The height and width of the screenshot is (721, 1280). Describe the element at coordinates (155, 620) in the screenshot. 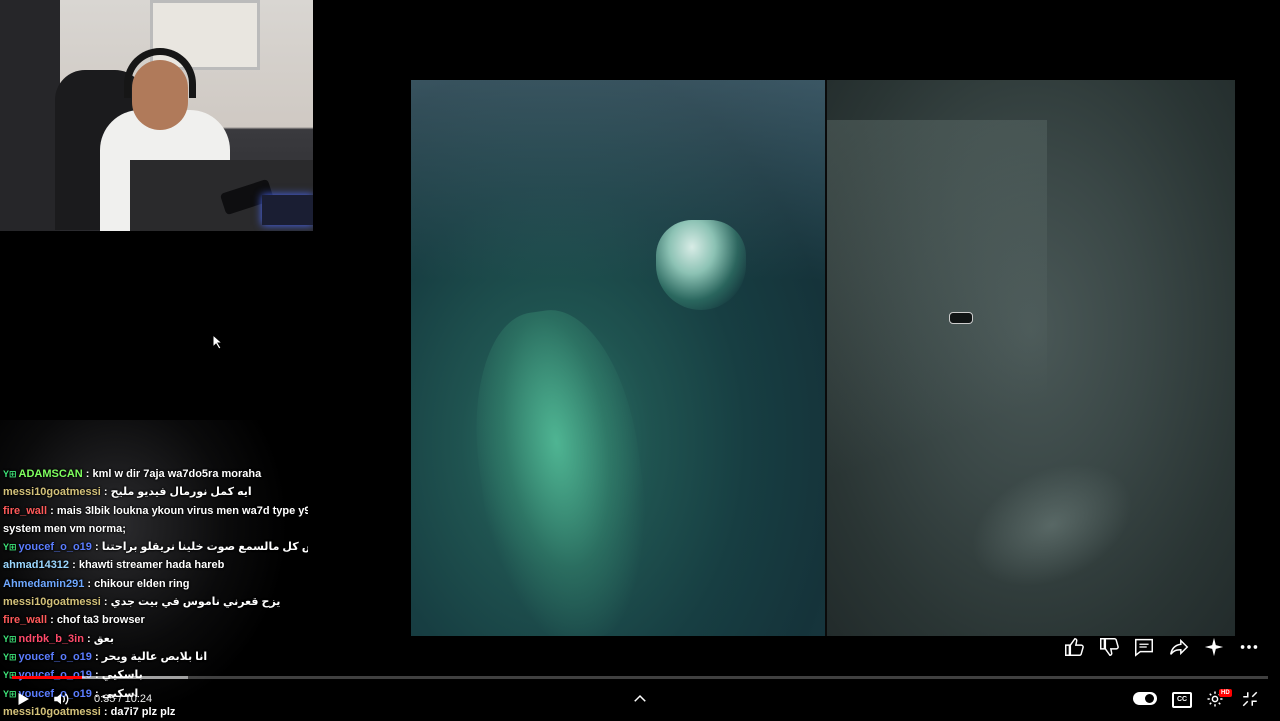

I see `chat-message: fire_wall : chof ta3 browser` at that location.